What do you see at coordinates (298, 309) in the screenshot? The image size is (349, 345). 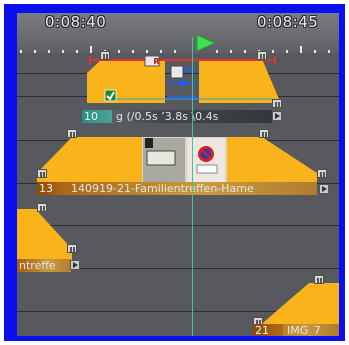 I see `clip-21-shape` at bounding box center [298, 309].